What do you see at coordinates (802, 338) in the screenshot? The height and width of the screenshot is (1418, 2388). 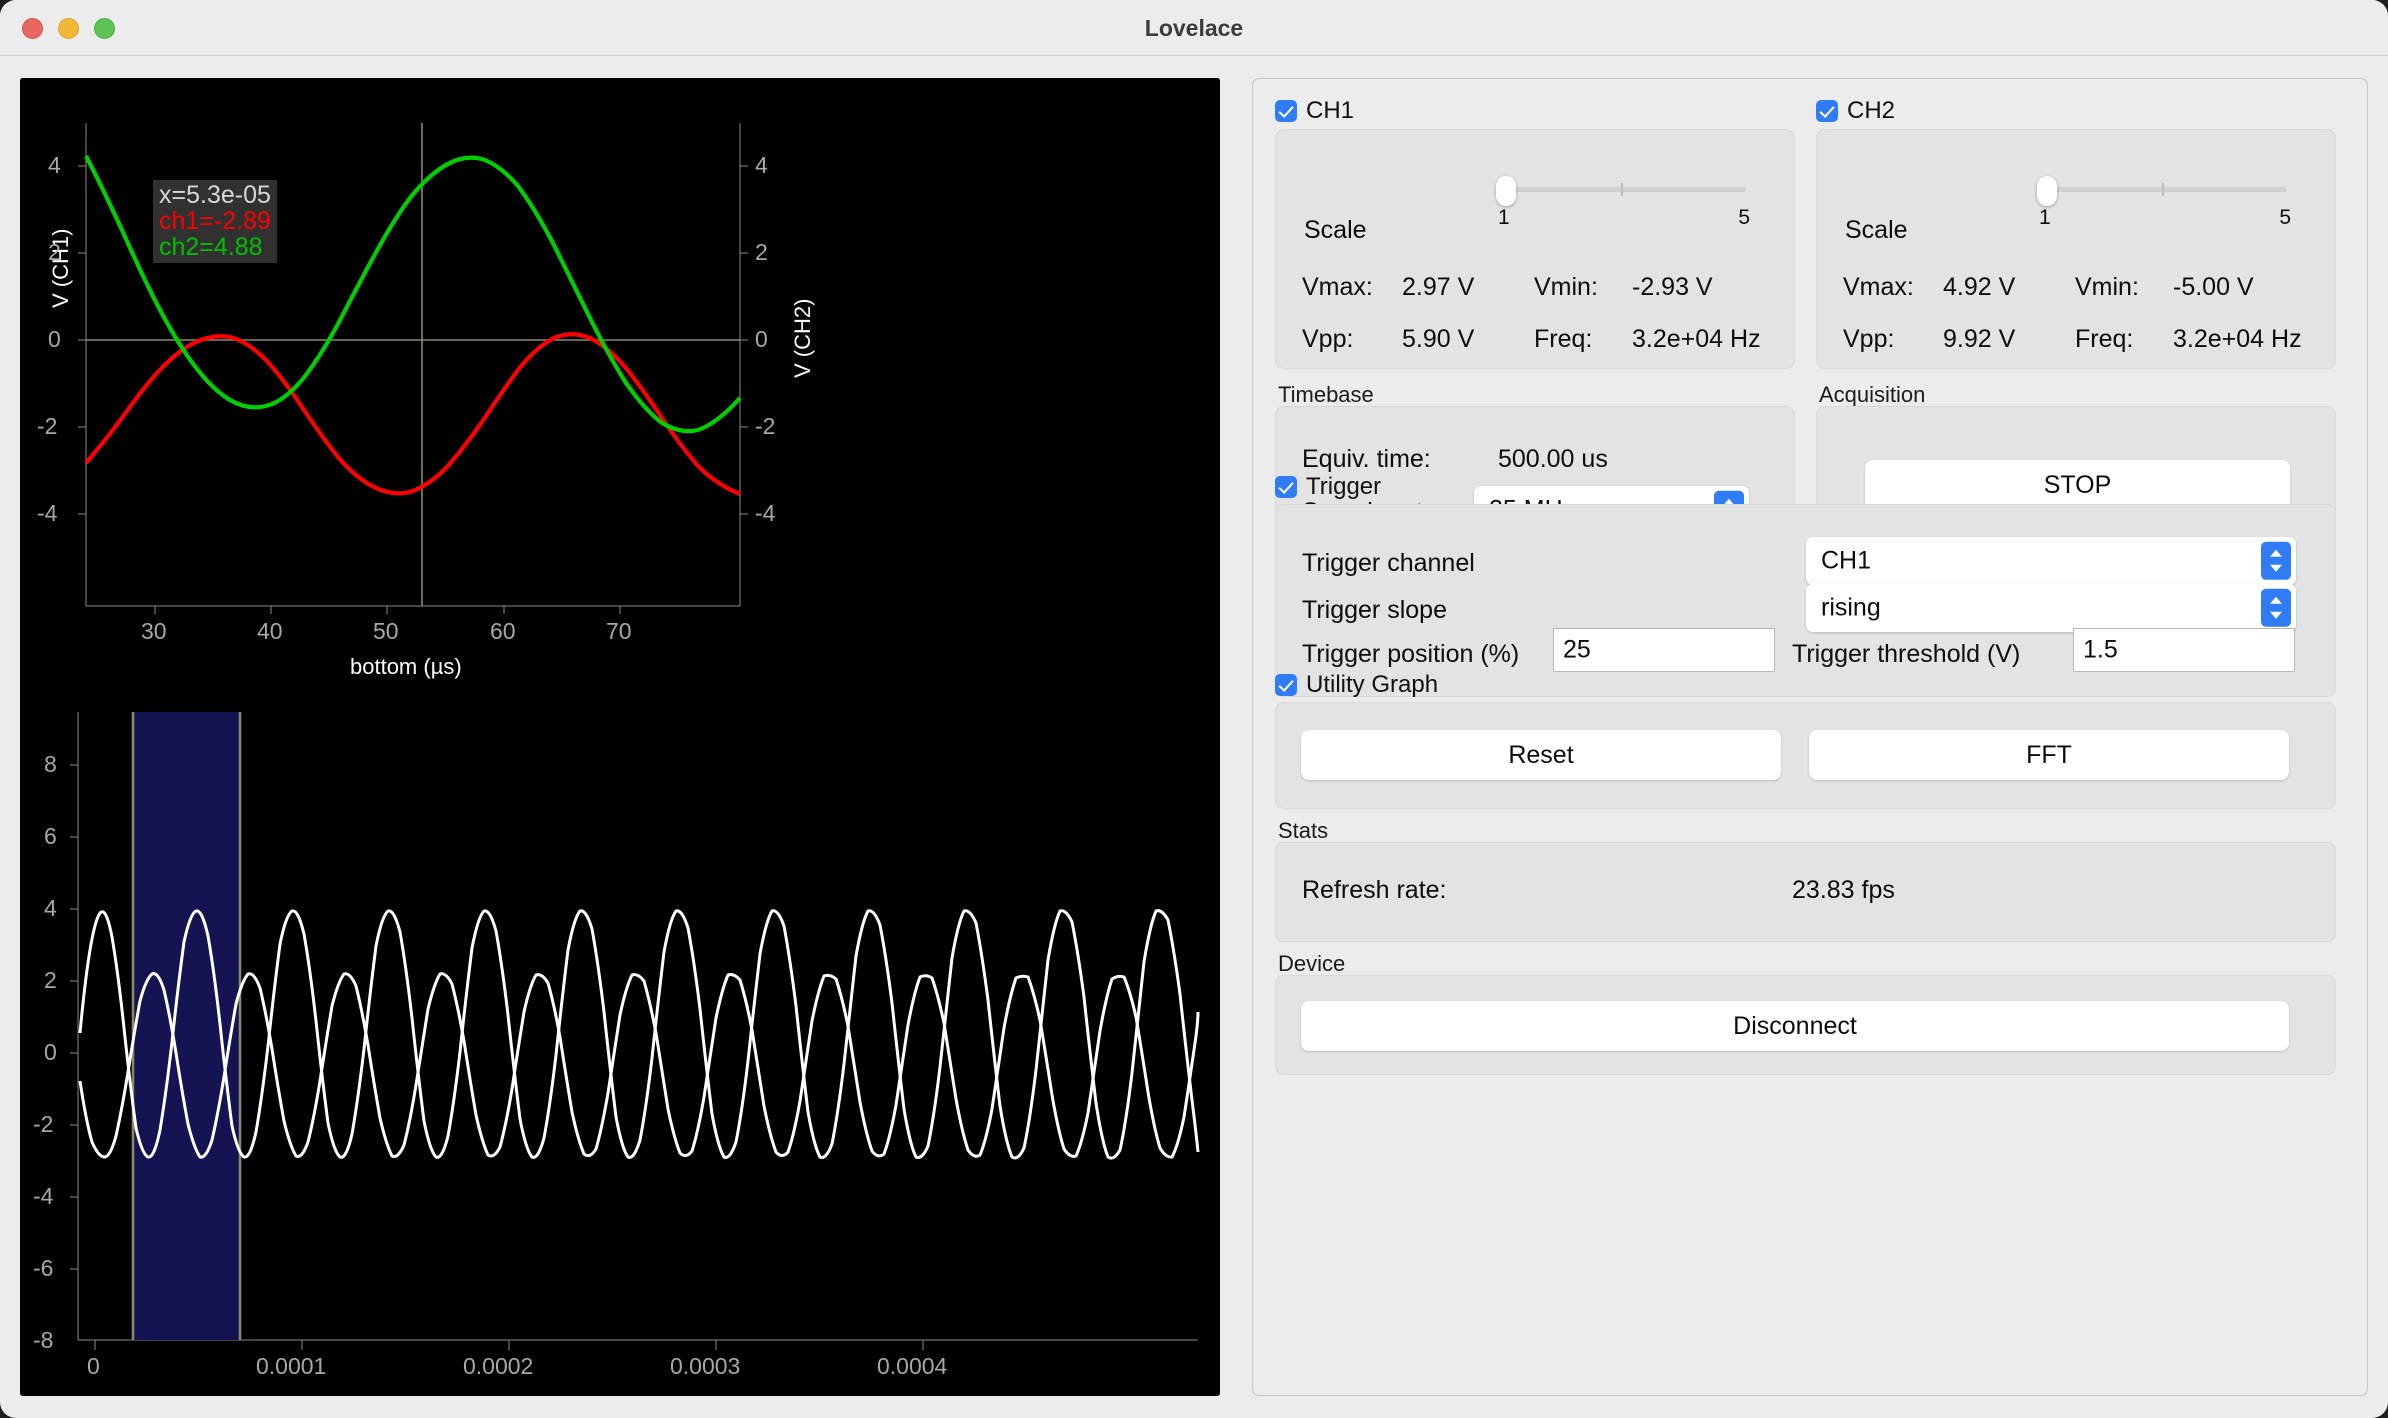 I see `right-axis-title: V (CH2)` at bounding box center [802, 338].